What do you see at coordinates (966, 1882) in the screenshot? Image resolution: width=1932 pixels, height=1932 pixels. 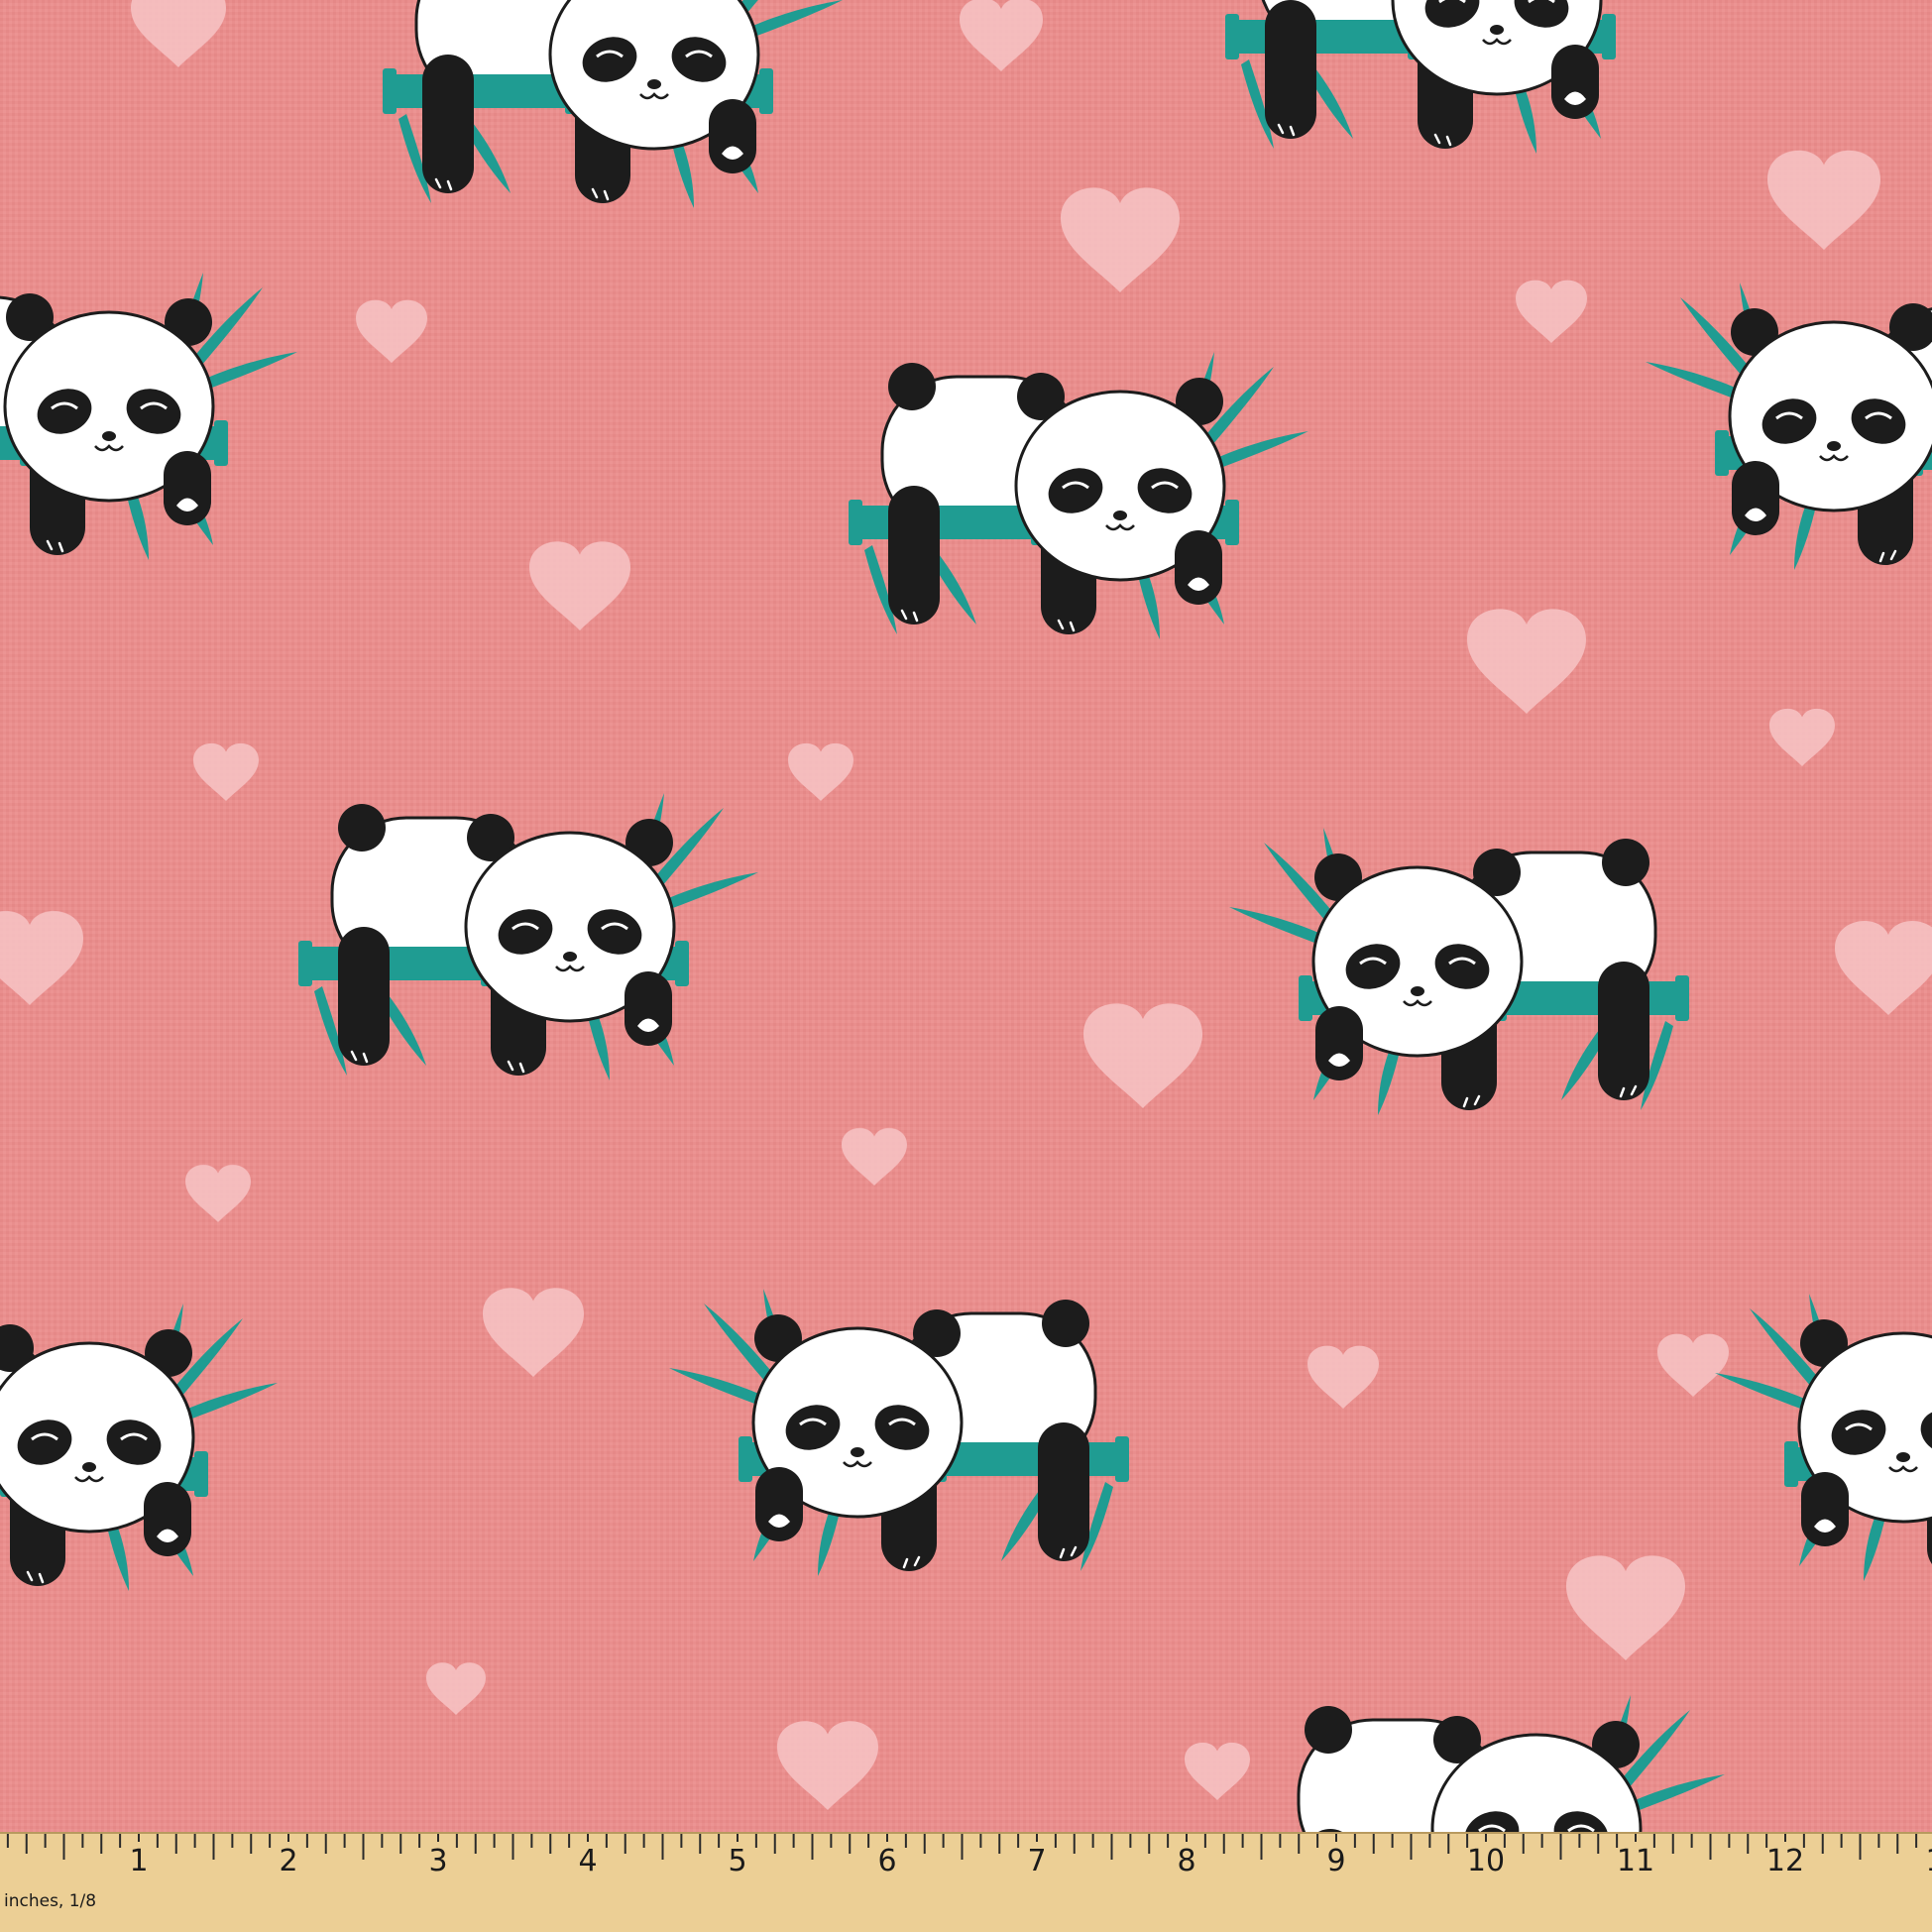 I see `measuring-ruler: 1234567891011121 inches, 1/8` at bounding box center [966, 1882].